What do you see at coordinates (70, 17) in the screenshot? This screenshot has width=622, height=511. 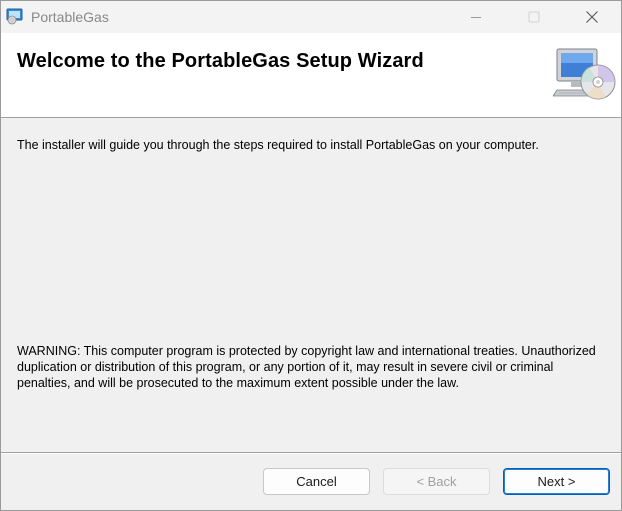 I see `window-title: PortableGas` at bounding box center [70, 17].